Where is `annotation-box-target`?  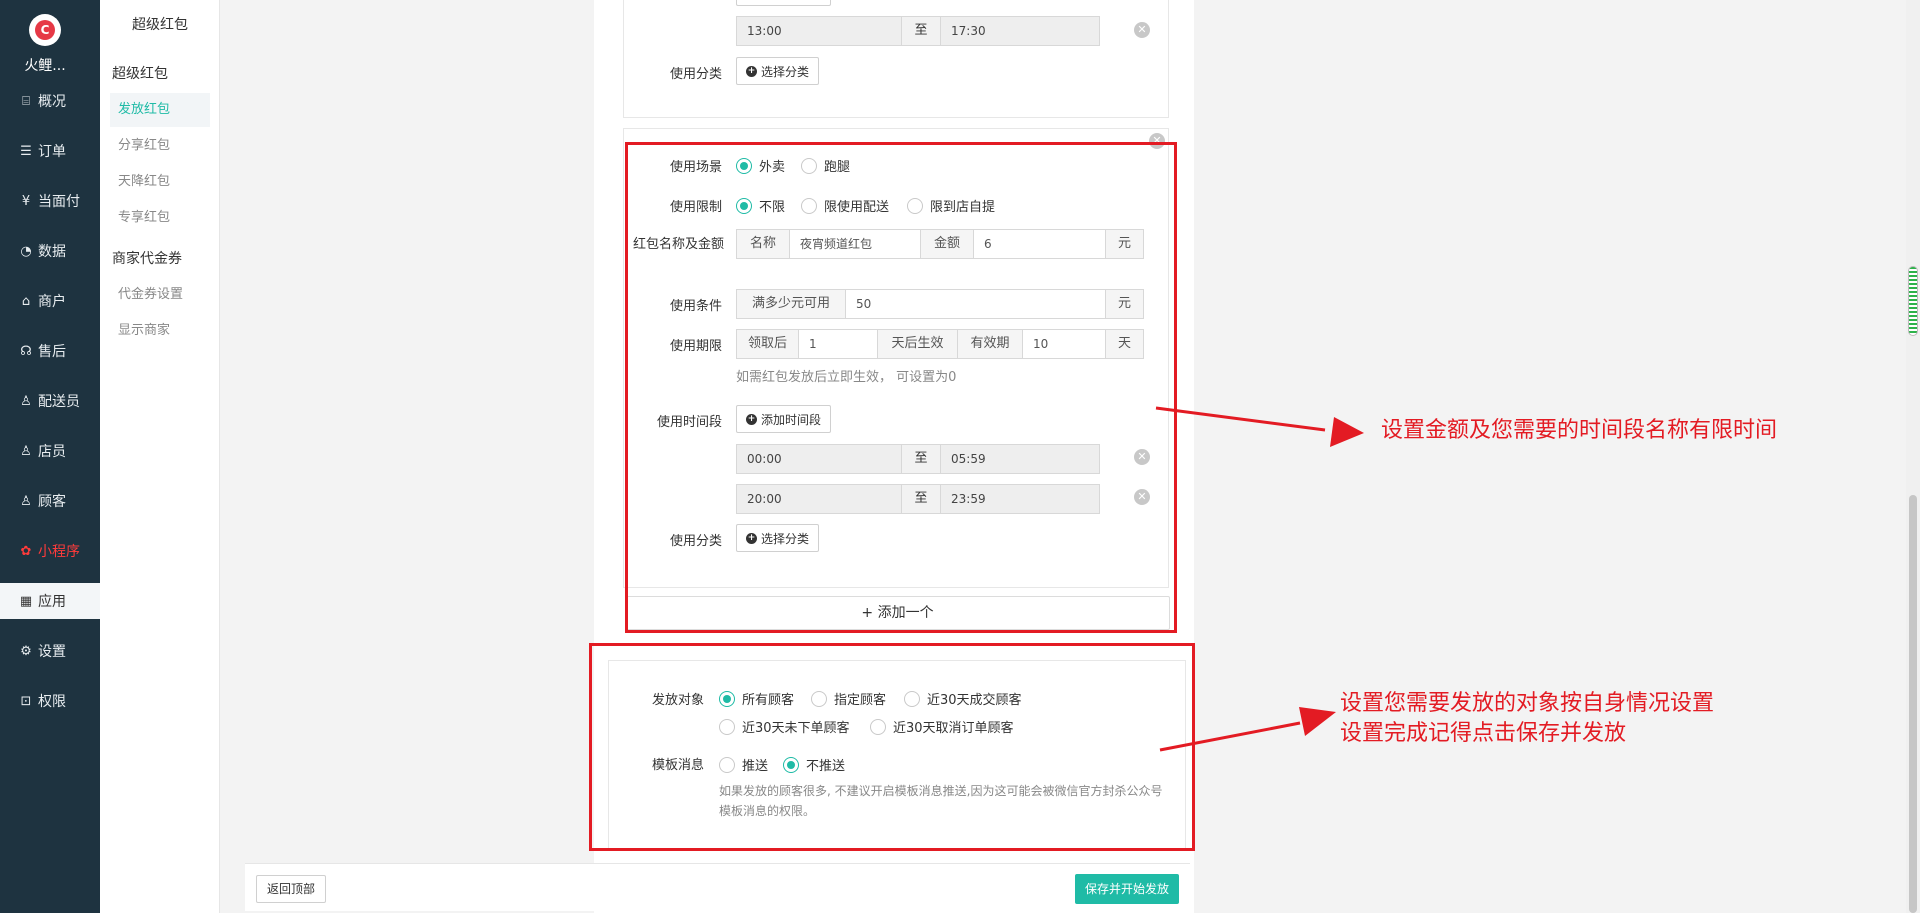
annotation-box-target is located at coordinates (892, 747).